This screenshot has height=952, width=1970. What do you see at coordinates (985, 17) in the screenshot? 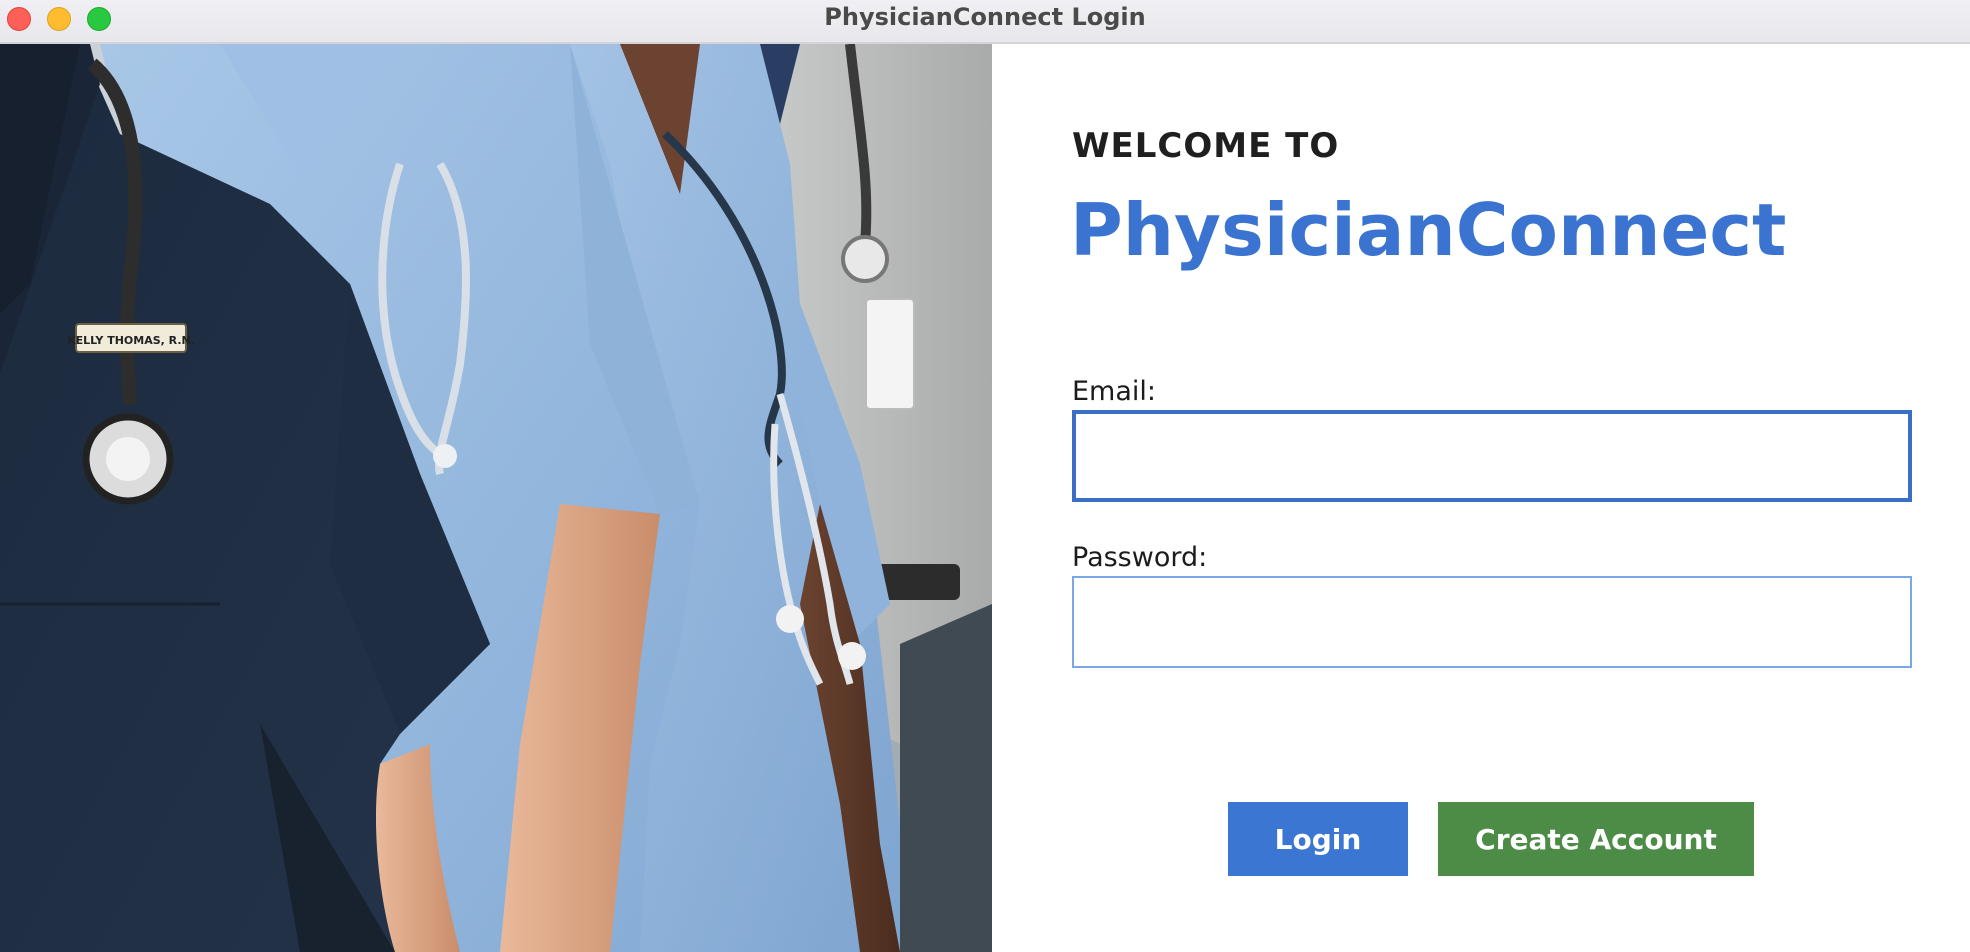
I see `window-title: PhysicianConnect Login` at bounding box center [985, 17].